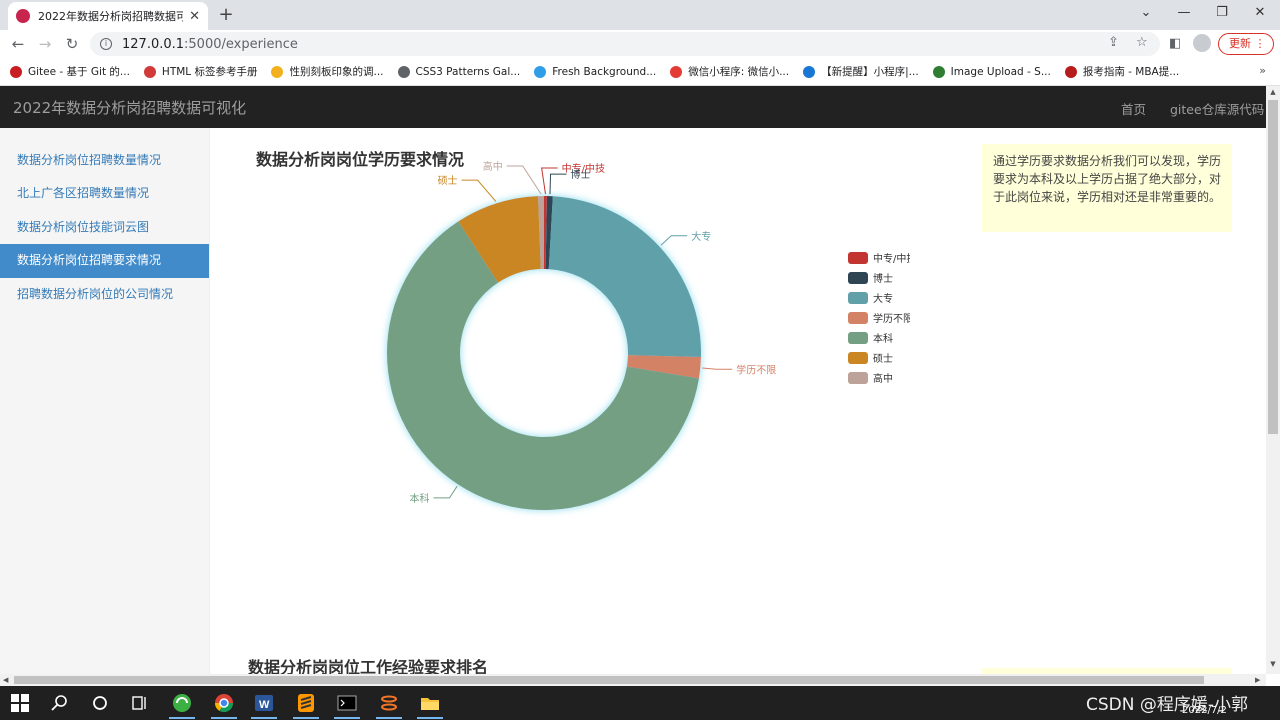  I want to click on cortana-icon, so click(100, 703).